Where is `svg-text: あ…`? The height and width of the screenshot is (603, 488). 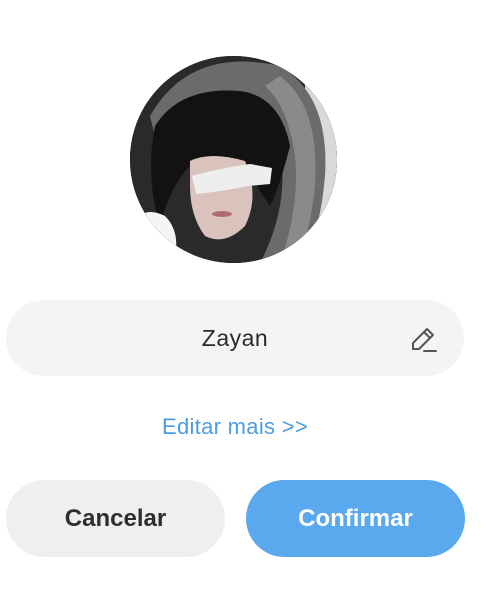
svg-text: あ… is located at coordinates (157, 239).